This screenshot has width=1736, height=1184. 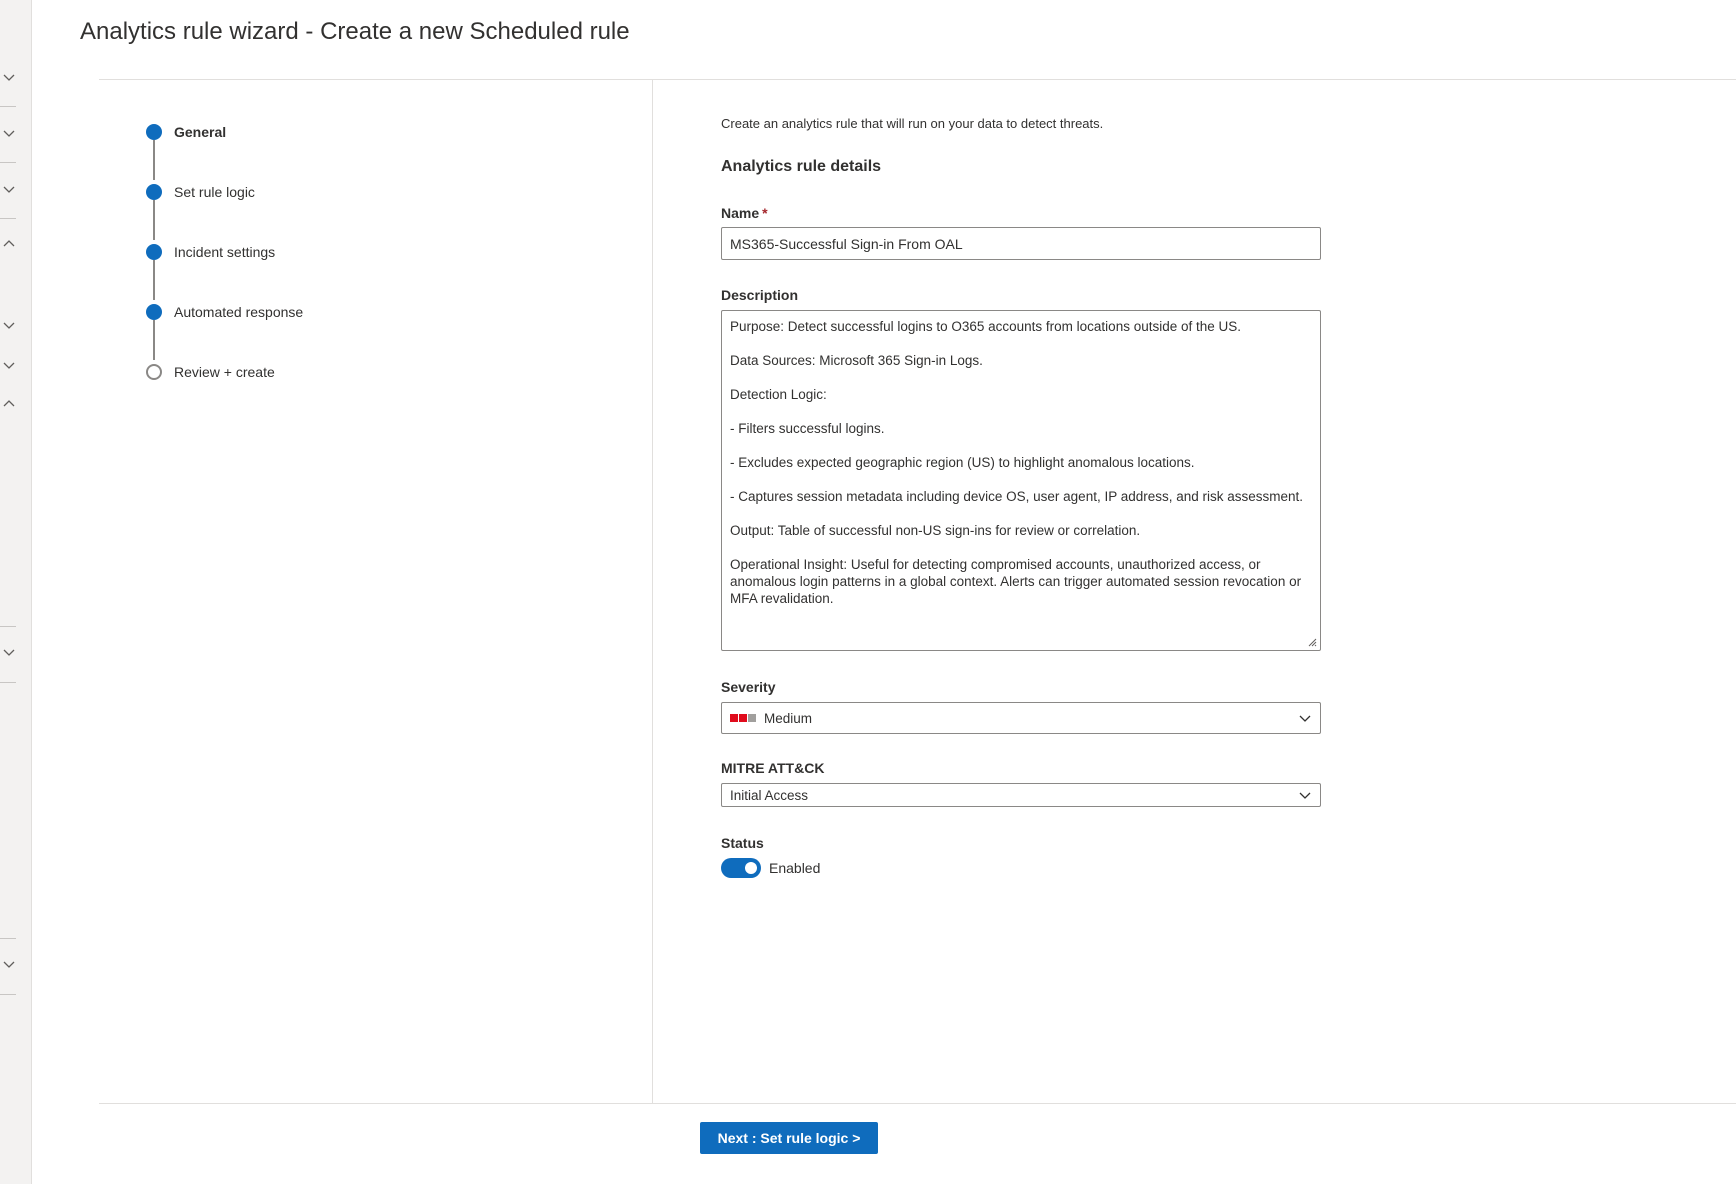 What do you see at coordinates (1021, 718) in the screenshot?
I see `severity-dropdown: Medium` at bounding box center [1021, 718].